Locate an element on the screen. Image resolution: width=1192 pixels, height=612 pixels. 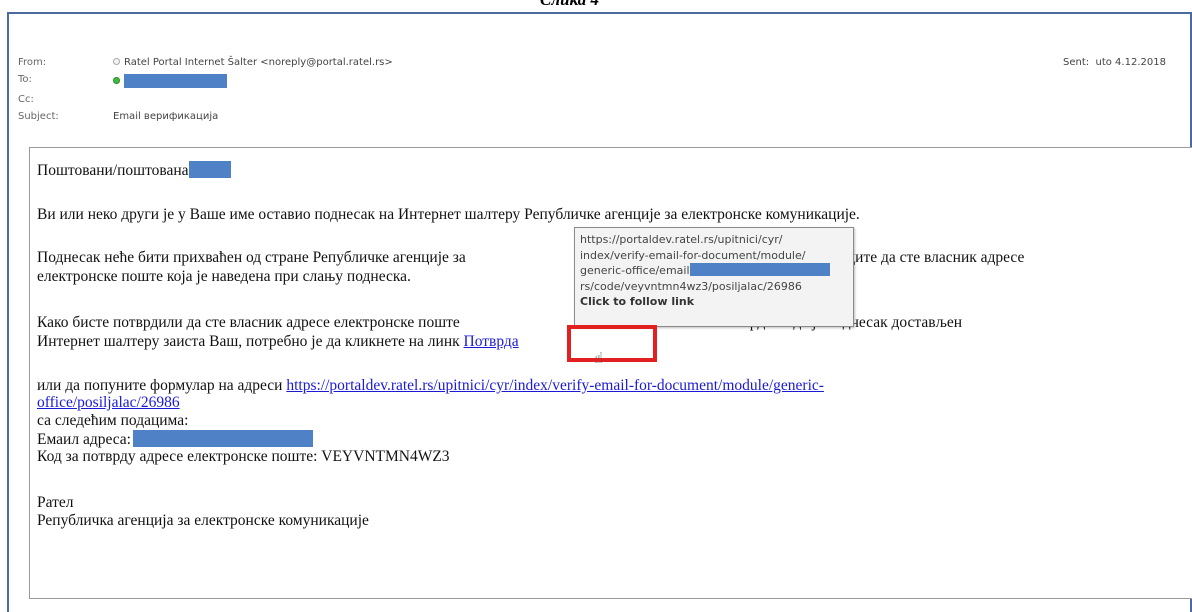
subject-label: Subject: is located at coordinates (38, 116).